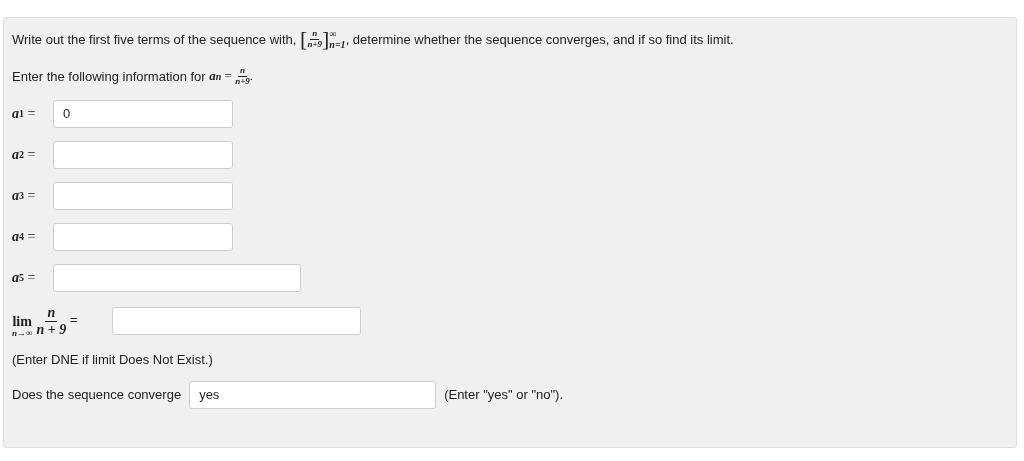 The image size is (1024, 461). What do you see at coordinates (313, 394) in the screenshot?
I see `answer-field: yes` at bounding box center [313, 394].